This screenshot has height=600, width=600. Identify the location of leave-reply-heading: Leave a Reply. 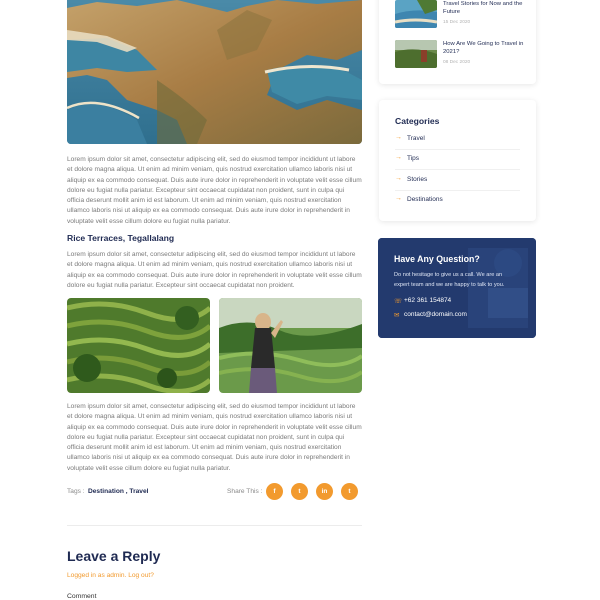
(114, 556).